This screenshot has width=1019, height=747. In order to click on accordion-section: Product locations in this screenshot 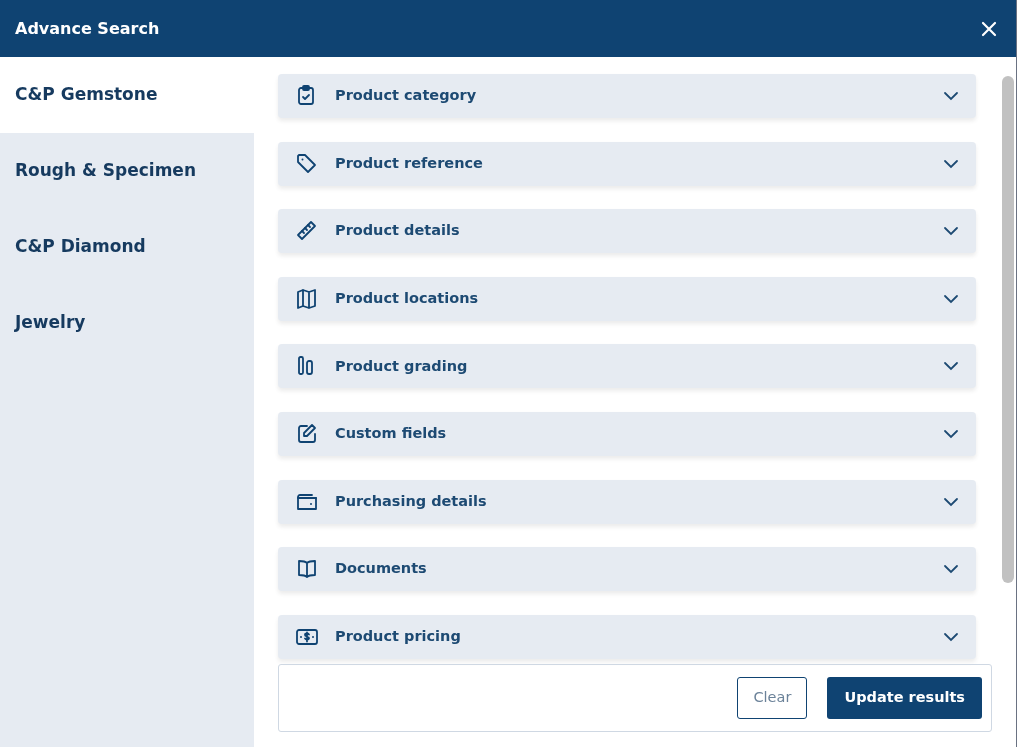, I will do `click(627, 298)`.